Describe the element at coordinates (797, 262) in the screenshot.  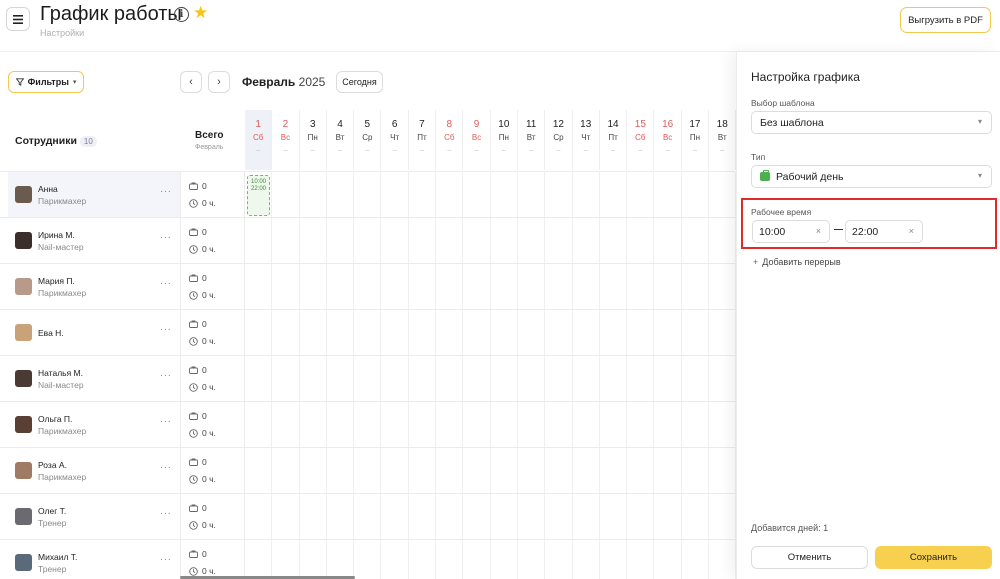
I see `add-break-button: + Добавить перерыв` at that location.